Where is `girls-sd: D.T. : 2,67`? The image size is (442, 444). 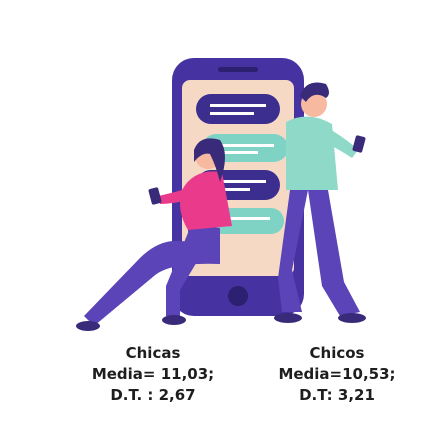
girls-sd: D.T. : 2,67 is located at coordinates (153, 395).